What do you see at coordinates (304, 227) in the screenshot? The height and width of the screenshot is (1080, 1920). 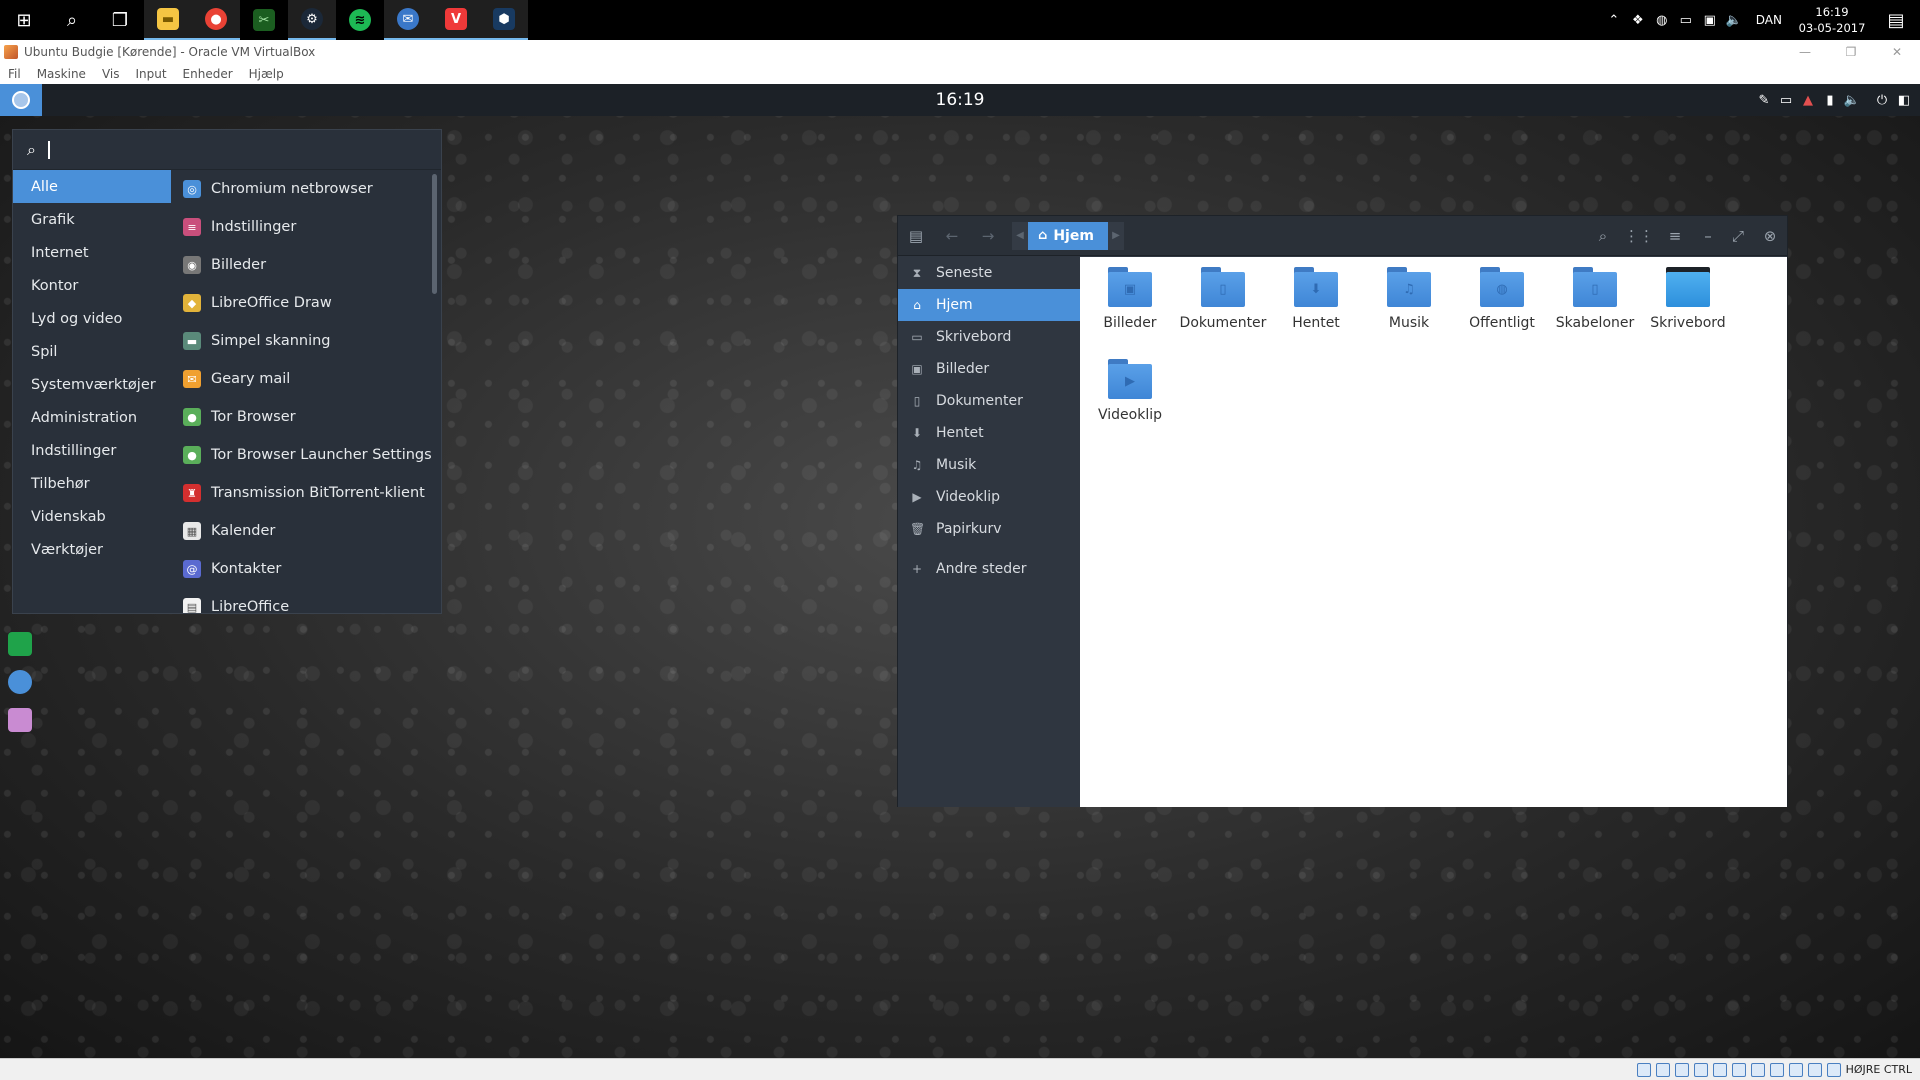 I see `app-item: ≡ Indstillinger` at bounding box center [304, 227].